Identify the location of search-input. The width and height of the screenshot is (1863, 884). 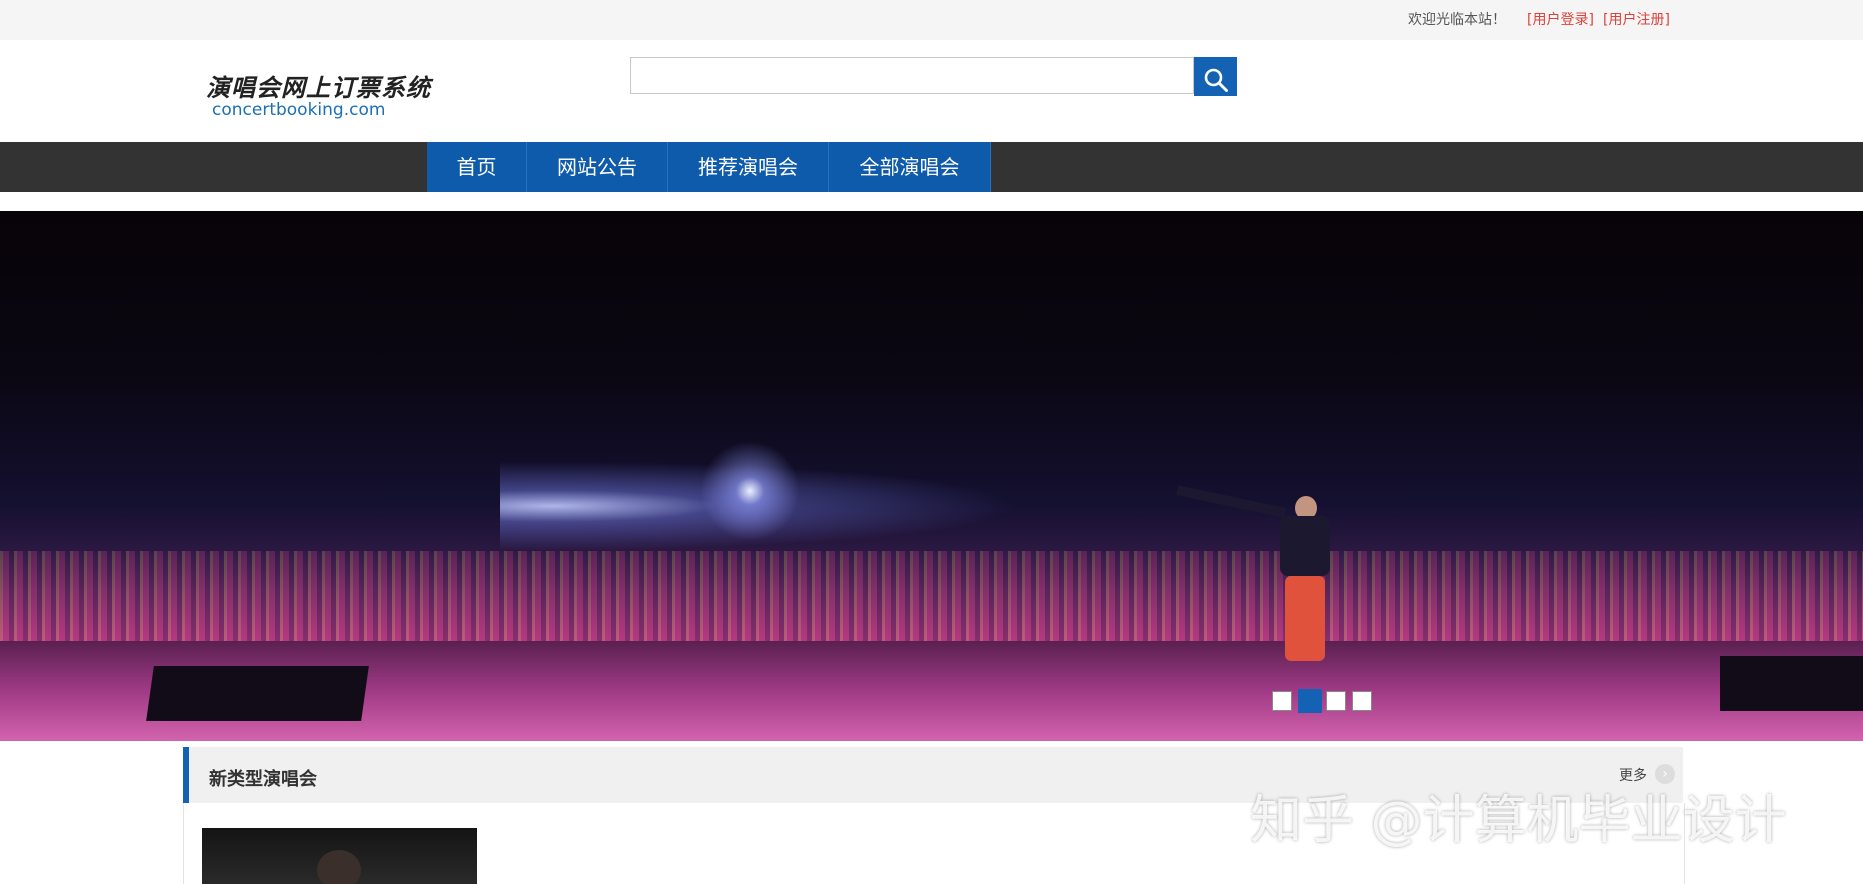
(912, 75).